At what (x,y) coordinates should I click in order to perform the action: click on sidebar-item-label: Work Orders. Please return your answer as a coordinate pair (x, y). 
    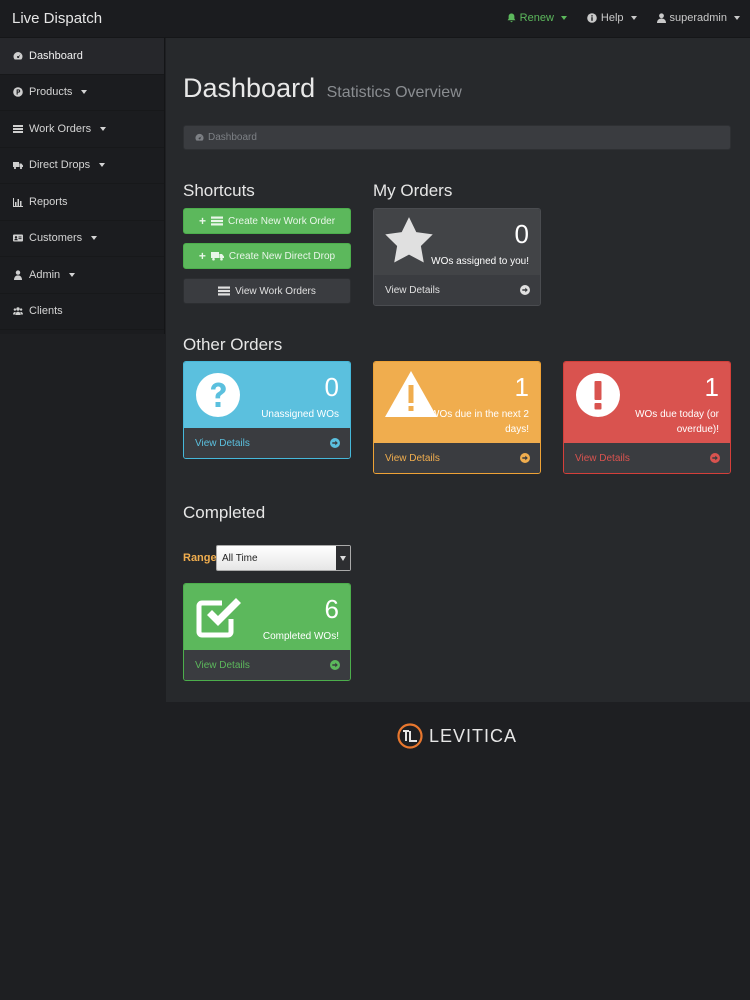
    Looking at the image, I should click on (60, 128).